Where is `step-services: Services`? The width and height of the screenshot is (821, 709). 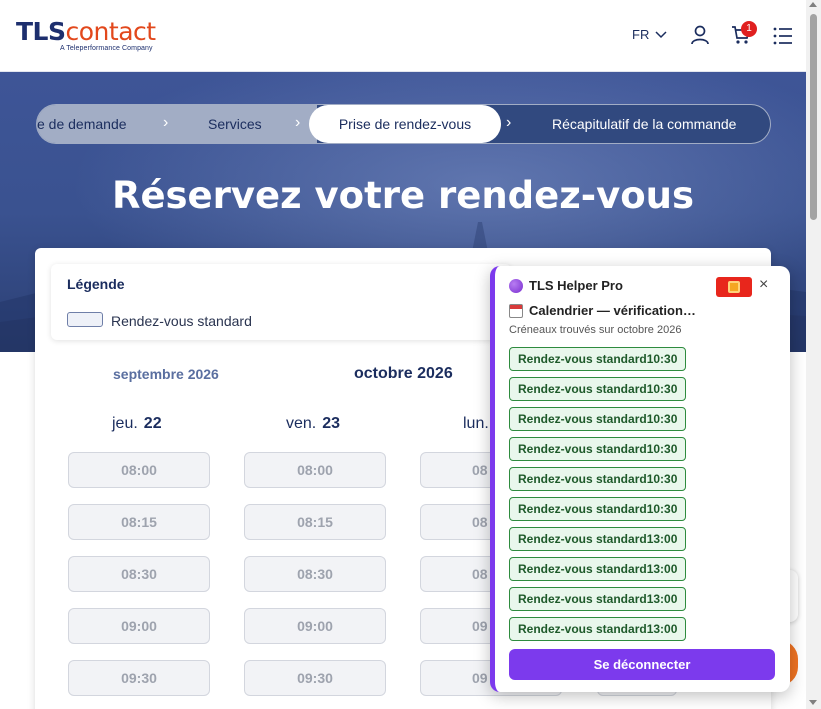 step-services: Services is located at coordinates (235, 124).